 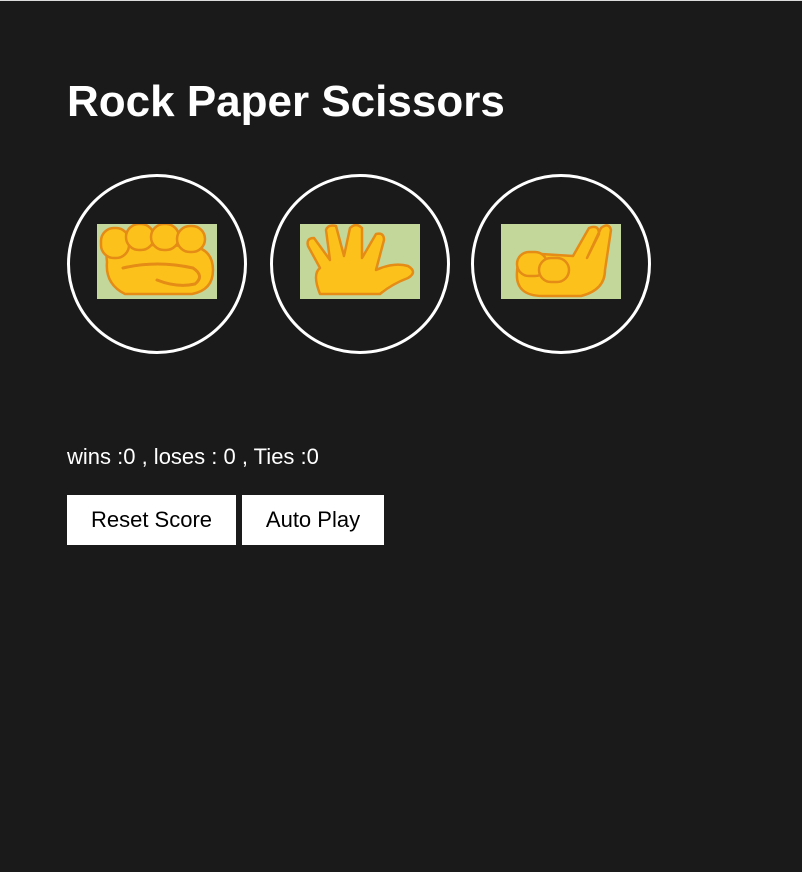 What do you see at coordinates (193, 456) in the screenshot?
I see `score-text: wins :0 , loses : 0 , Ties :0` at bounding box center [193, 456].